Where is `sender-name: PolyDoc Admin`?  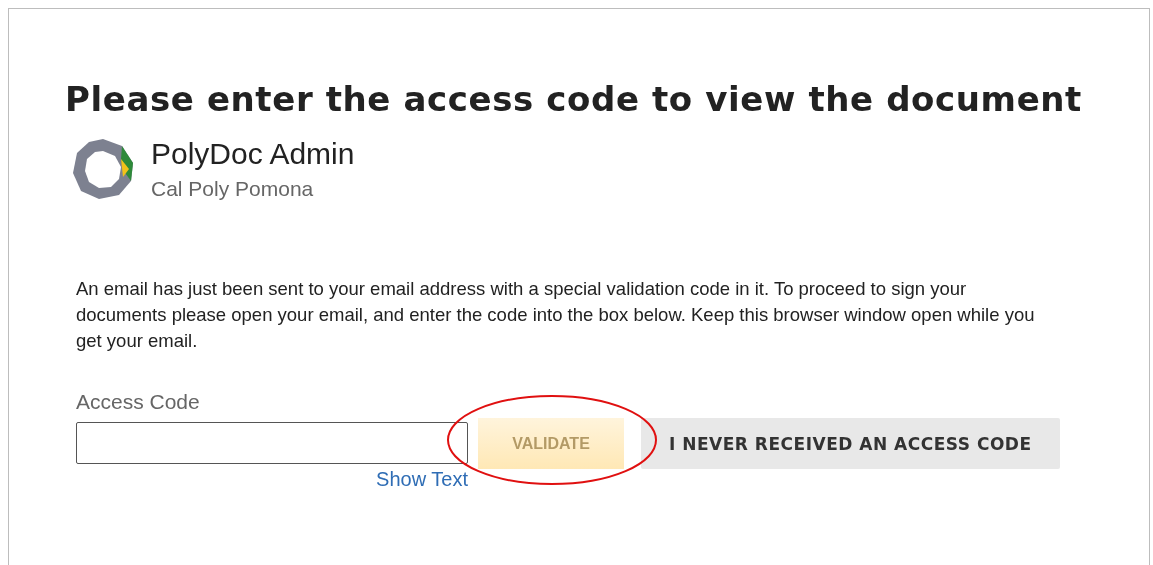
sender-name: PolyDoc Admin is located at coordinates (253, 154).